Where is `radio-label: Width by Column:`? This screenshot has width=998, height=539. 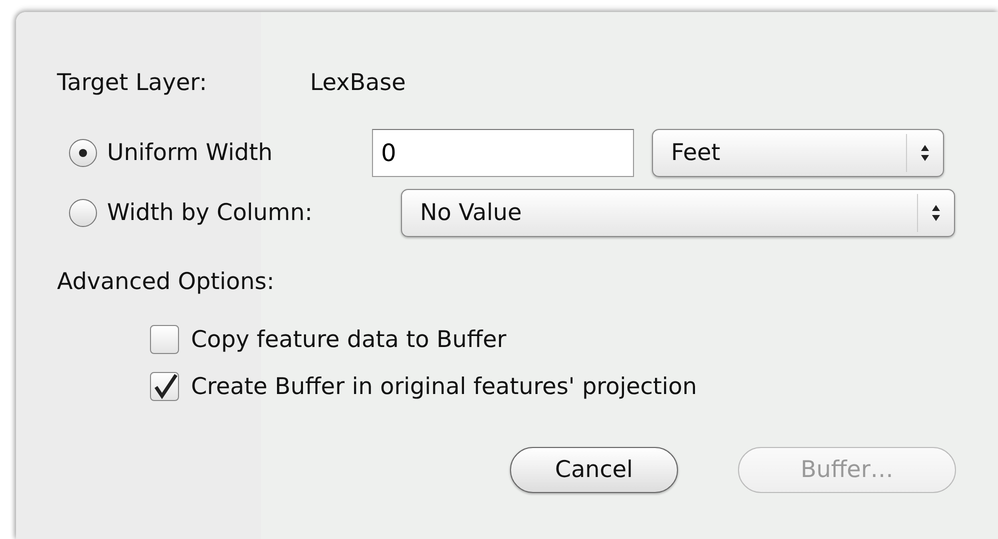
radio-label: Width by Column: is located at coordinates (209, 213).